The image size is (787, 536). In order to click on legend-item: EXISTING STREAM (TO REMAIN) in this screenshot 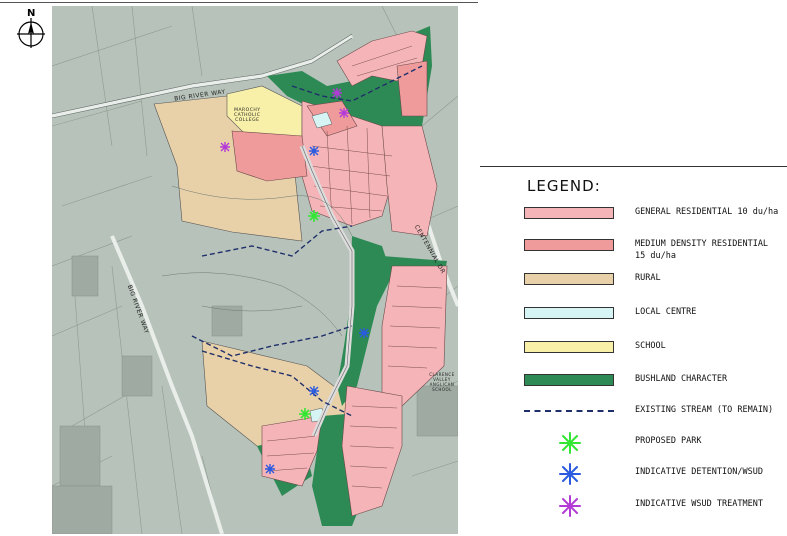, I will do `click(655, 418)`.